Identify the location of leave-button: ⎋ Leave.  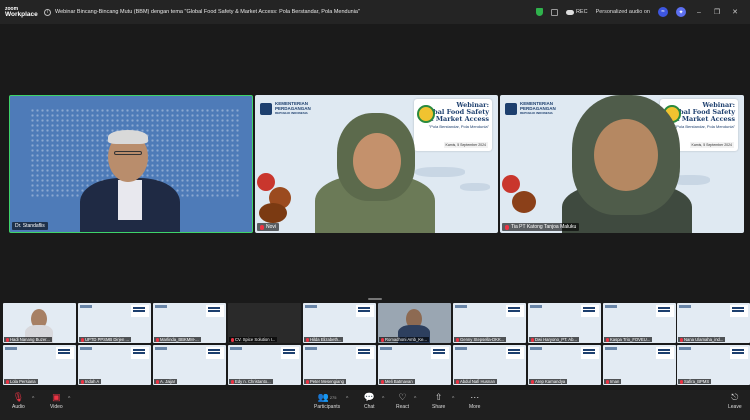
(735, 401).